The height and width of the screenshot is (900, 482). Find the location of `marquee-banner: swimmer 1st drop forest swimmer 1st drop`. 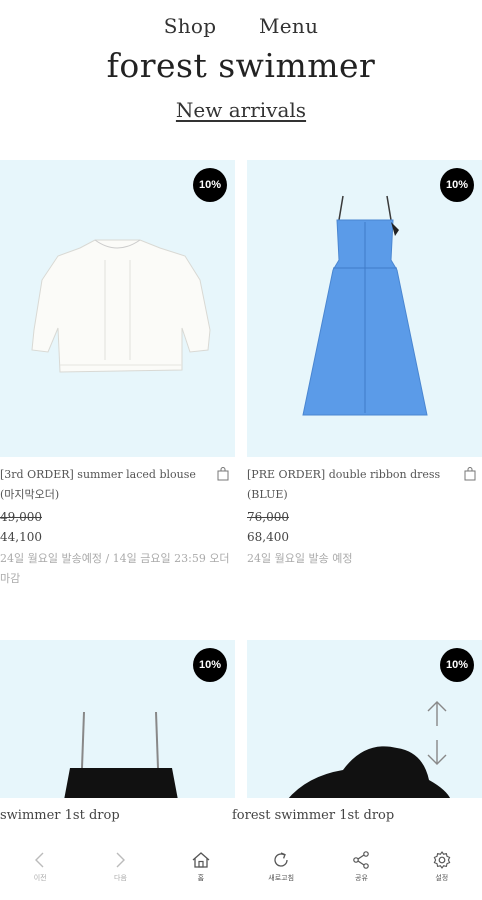

marquee-banner: swimmer 1st drop forest swimmer 1st drop is located at coordinates (241, 816).